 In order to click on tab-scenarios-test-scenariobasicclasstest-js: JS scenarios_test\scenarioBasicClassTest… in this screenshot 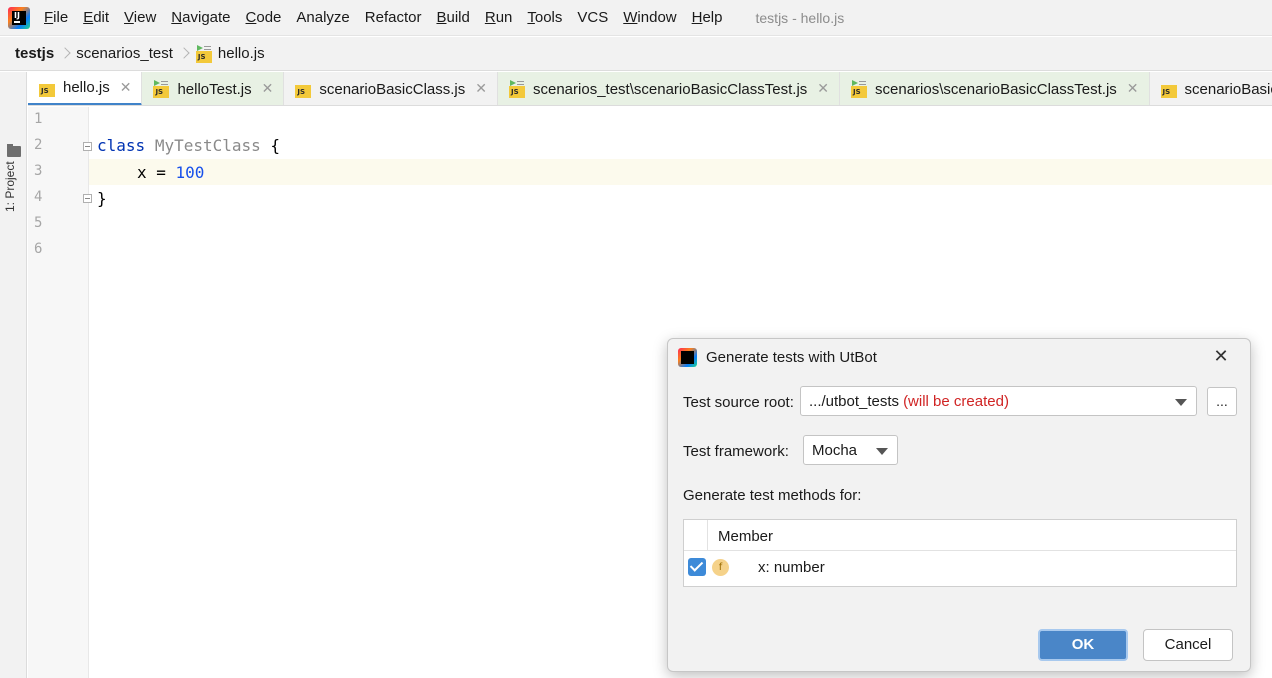, I will do `click(669, 88)`.